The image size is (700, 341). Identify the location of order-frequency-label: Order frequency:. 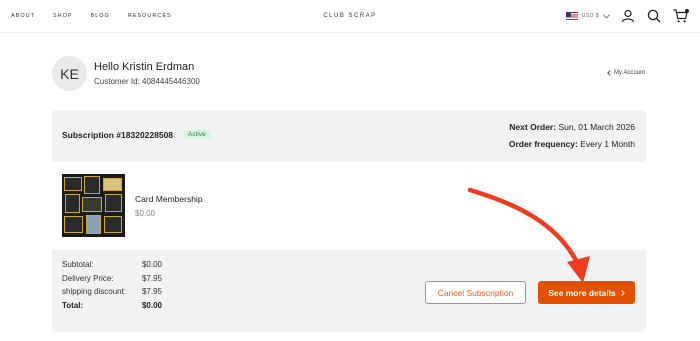
(543, 144).